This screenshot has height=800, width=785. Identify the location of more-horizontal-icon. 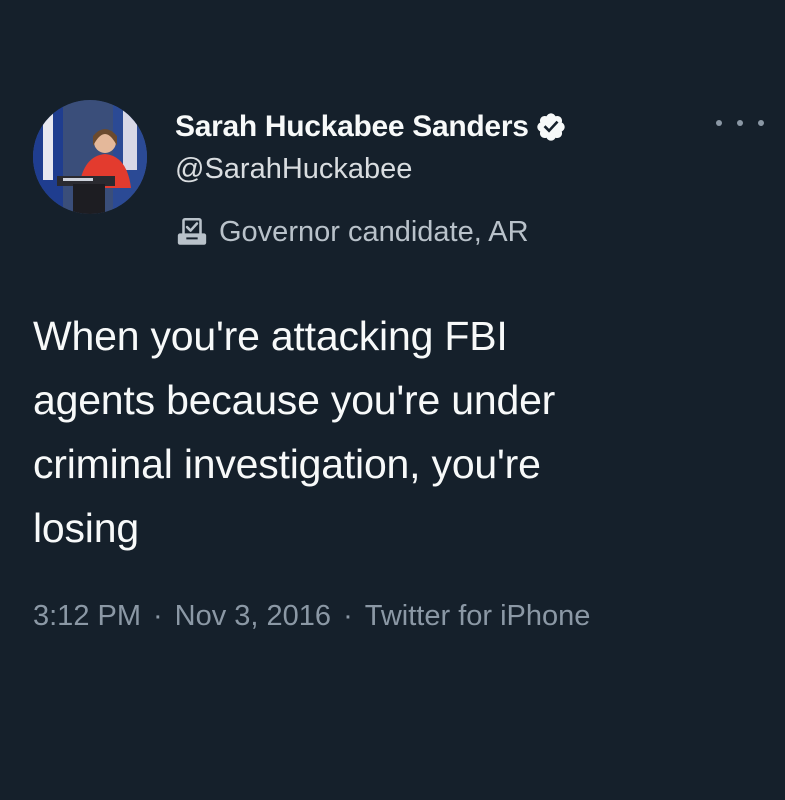
(719, 123).